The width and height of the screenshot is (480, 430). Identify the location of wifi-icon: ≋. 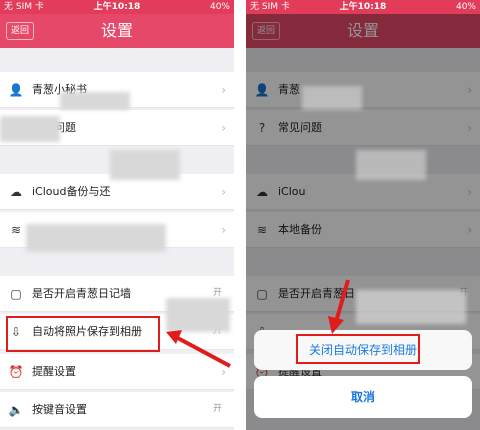
(16, 230).